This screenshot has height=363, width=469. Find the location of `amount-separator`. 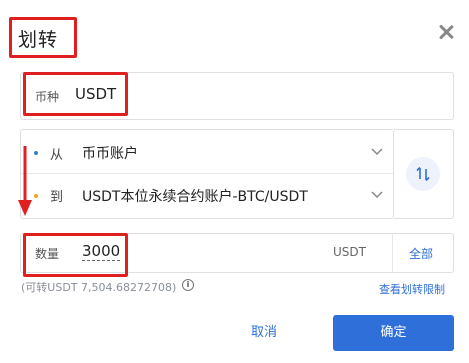

amount-separator is located at coordinates (392, 253).